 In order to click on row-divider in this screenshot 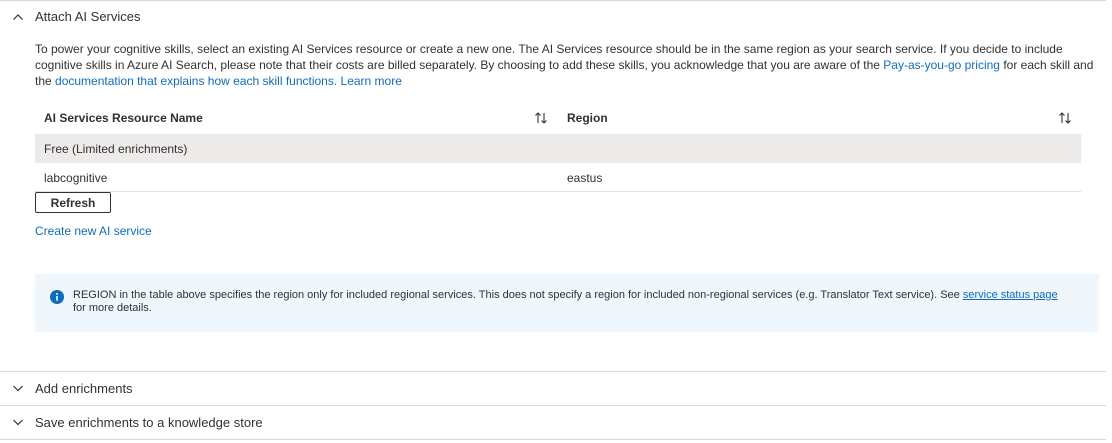, I will do `click(558, 191)`.